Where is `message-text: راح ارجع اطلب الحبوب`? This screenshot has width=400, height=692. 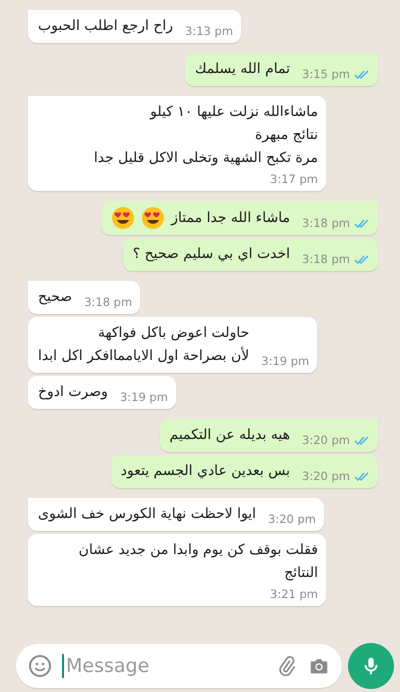 message-text: راح ارجع اطلب الحبوب is located at coordinates (106, 26).